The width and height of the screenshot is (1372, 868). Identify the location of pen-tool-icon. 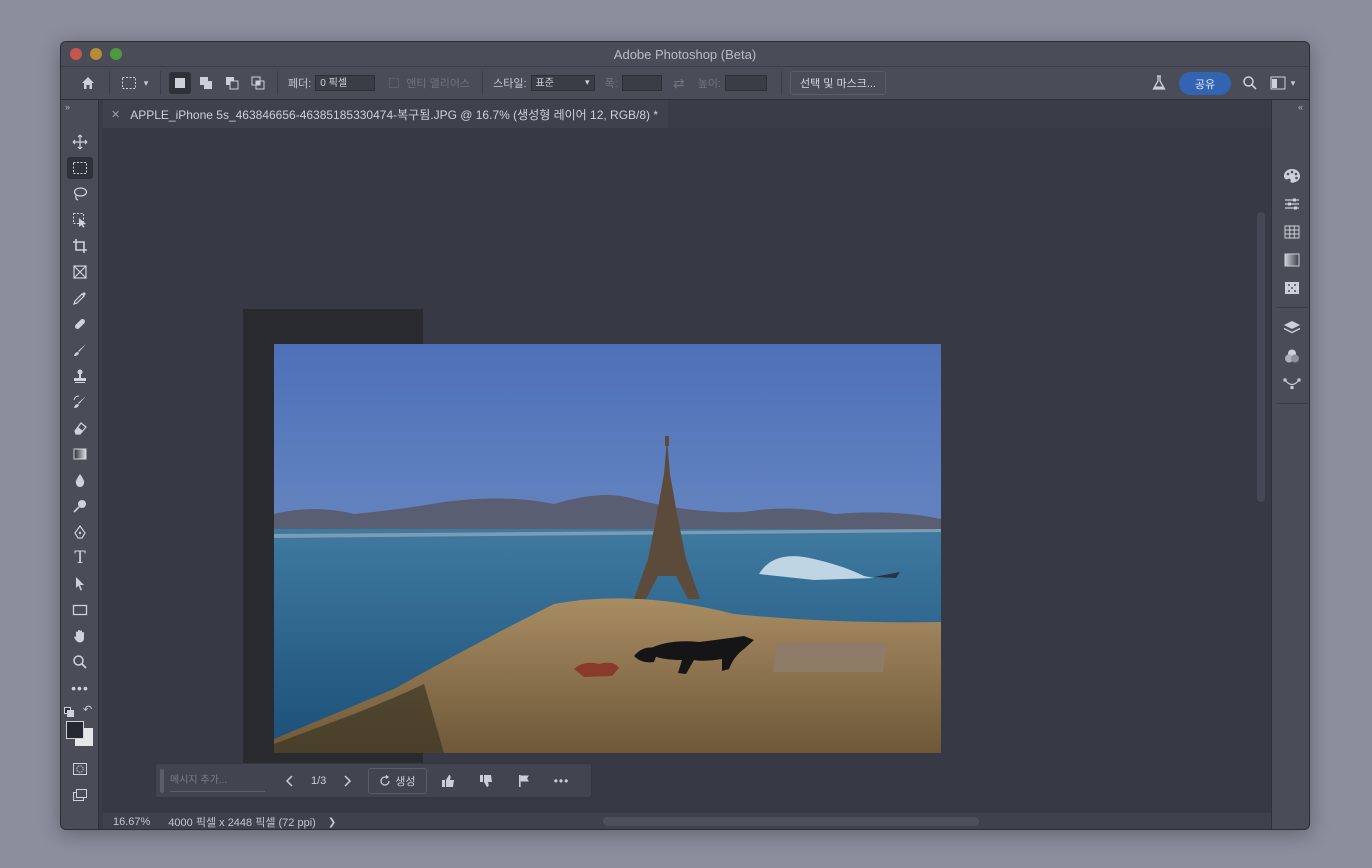
(80, 532).